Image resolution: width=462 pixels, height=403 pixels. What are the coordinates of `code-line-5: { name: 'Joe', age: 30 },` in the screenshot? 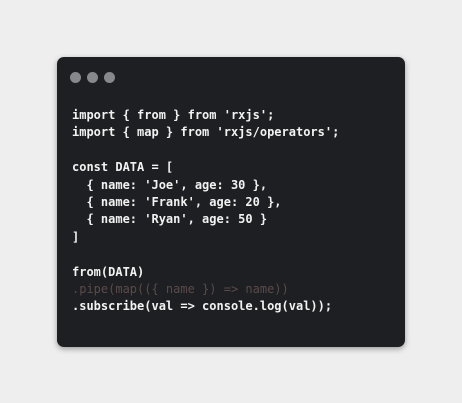 It's located at (170, 184).